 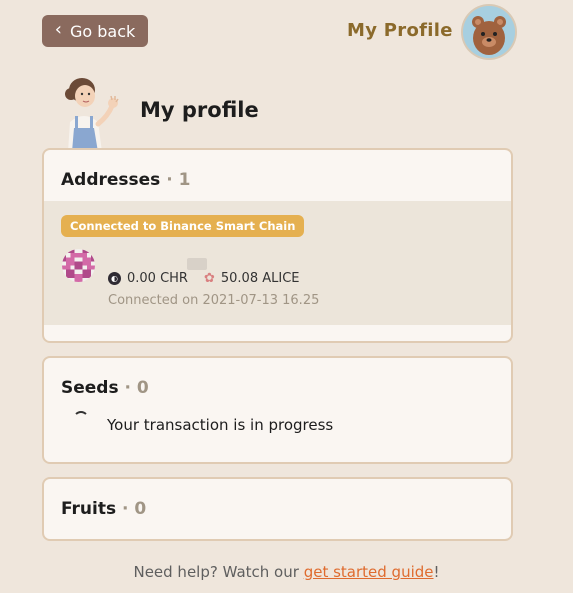 I want to click on connected-timestamp: Connected on 2021-07-13 16.25, so click(x=214, y=300).